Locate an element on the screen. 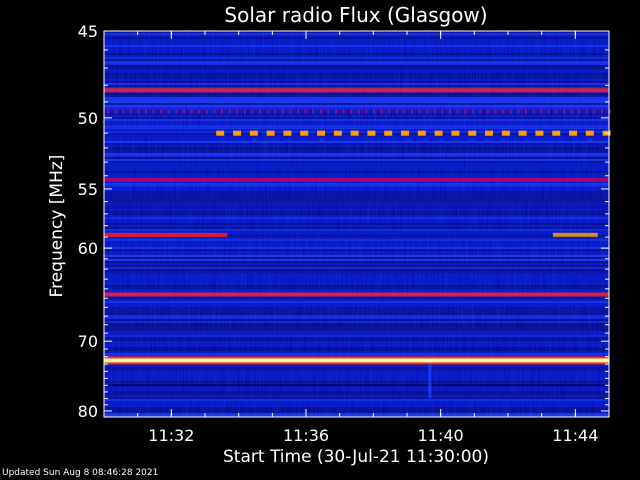  y-tick-label: 70 is located at coordinates (88, 341).